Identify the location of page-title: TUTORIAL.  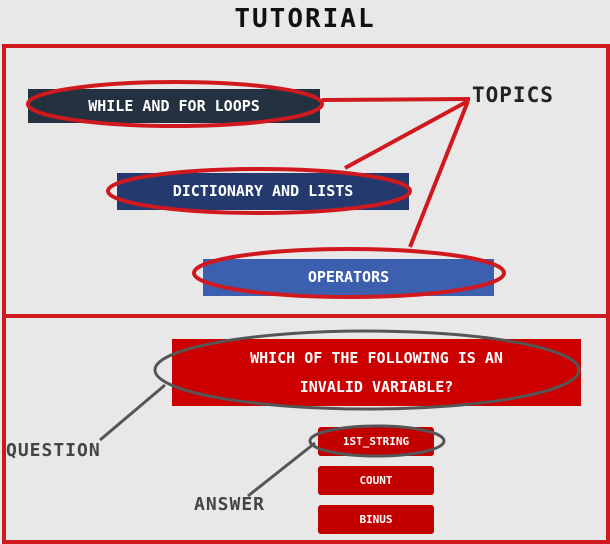
(305, 19).